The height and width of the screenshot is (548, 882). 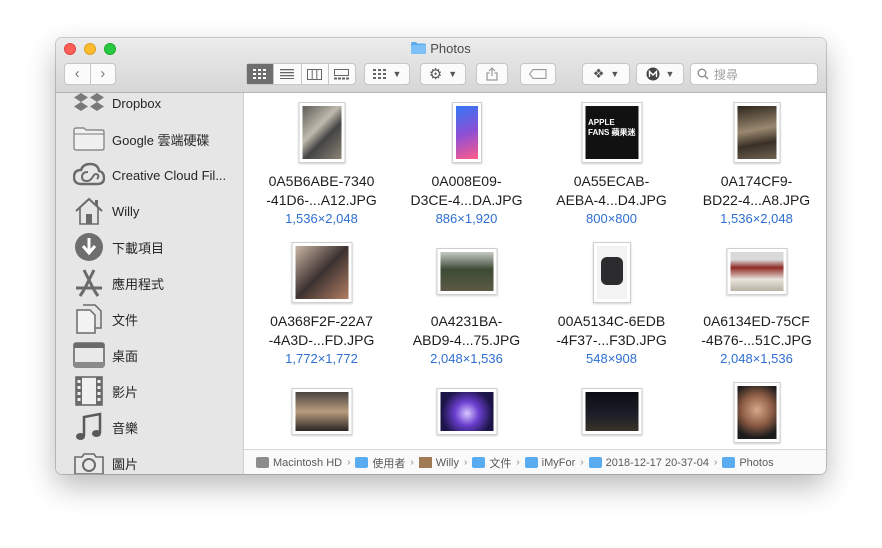 I want to click on path-segment-macintosh-hd: Macintosh HD, so click(x=299, y=463).